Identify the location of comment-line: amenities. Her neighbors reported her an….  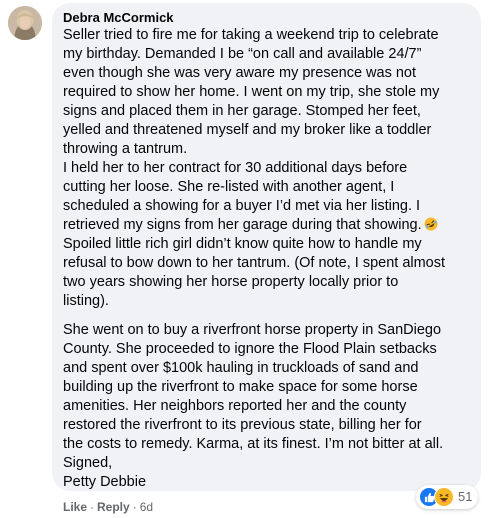
(235, 406).